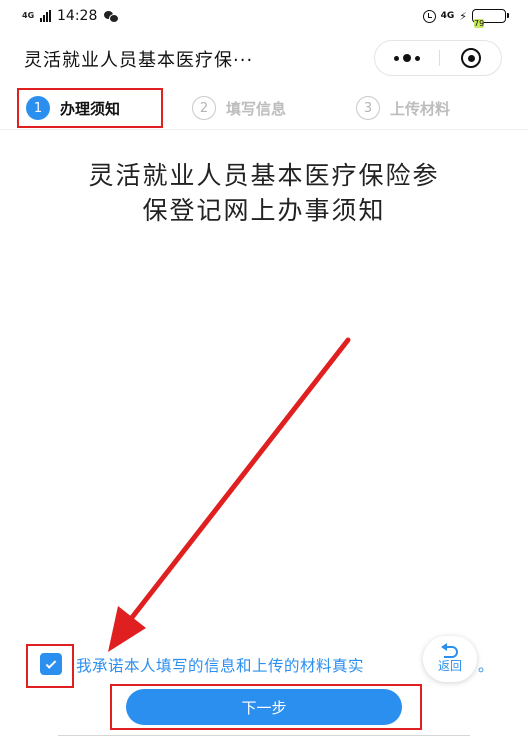 The height and width of the screenshot is (740, 528). What do you see at coordinates (112, 16) in the screenshot?
I see `wechat-icon` at bounding box center [112, 16].